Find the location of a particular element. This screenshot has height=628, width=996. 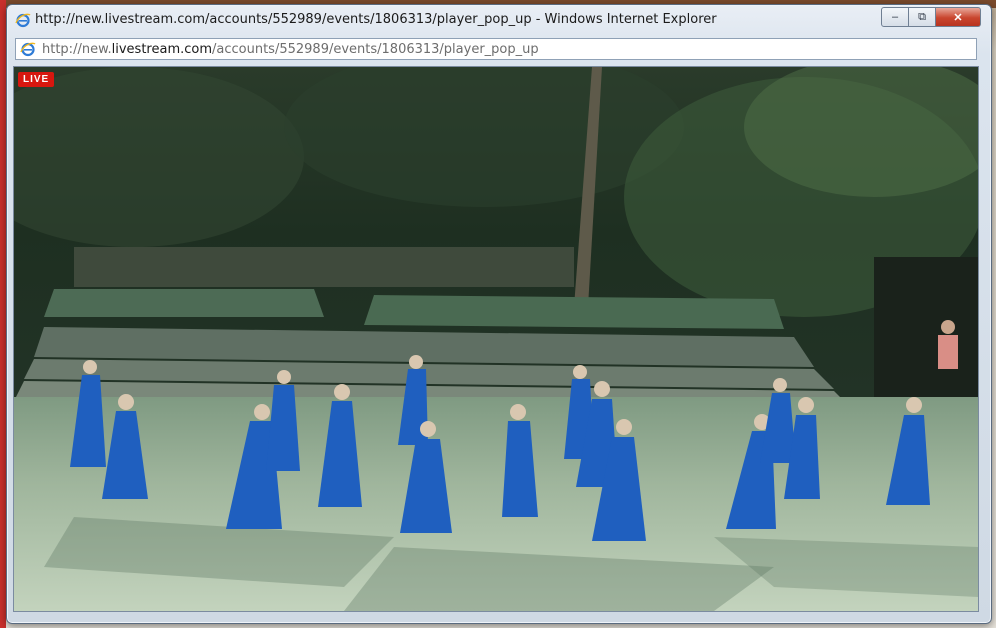

stone-wall is located at coordinates (324, 267).